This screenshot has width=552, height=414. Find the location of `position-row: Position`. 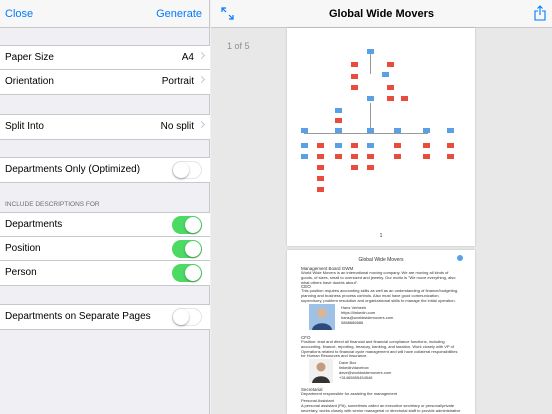

position-row: Position is located at coordinates (105, 249).